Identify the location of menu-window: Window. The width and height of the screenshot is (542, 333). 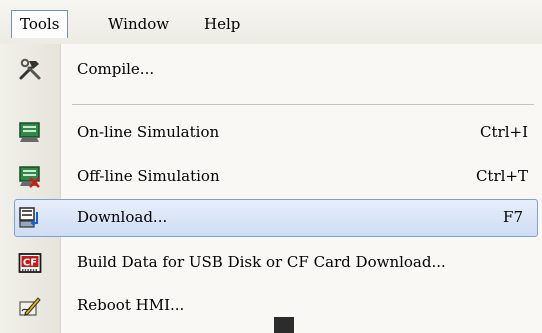
(138, 24).